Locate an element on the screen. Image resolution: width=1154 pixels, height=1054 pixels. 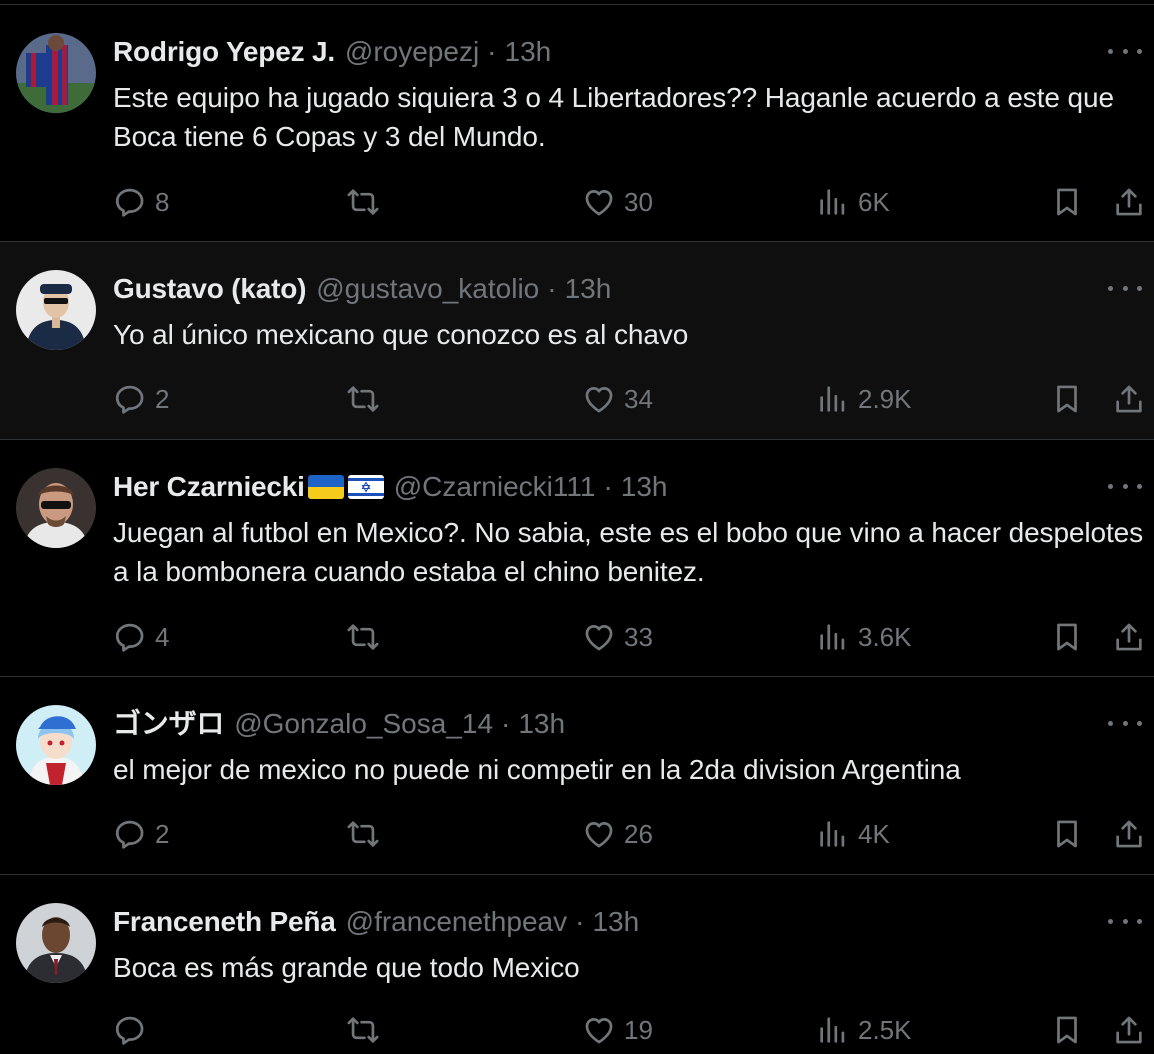
views-button: 2.5K is located at coordinates (864, 1030).